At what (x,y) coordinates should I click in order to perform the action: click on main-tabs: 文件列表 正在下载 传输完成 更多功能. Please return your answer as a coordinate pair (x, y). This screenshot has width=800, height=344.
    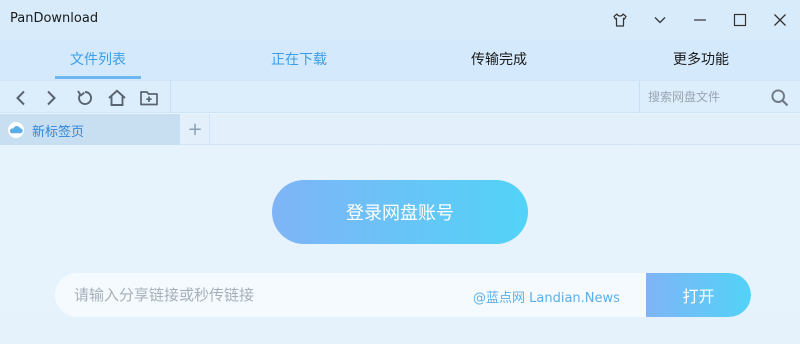
    Looking at the image, I should click on (400, 60).